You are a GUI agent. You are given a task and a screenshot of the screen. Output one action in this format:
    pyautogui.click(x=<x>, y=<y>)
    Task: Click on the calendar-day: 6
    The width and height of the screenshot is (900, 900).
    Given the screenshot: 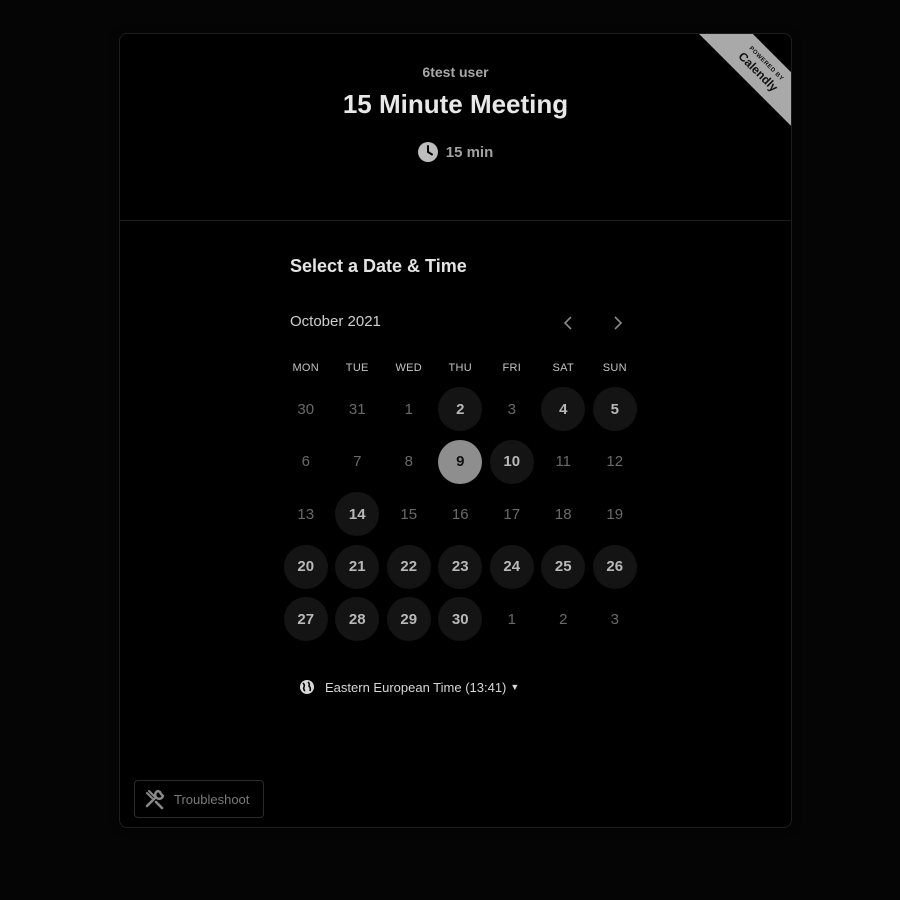 What is the action you would take?
    pyautogui.click(x=306, y=462)
    